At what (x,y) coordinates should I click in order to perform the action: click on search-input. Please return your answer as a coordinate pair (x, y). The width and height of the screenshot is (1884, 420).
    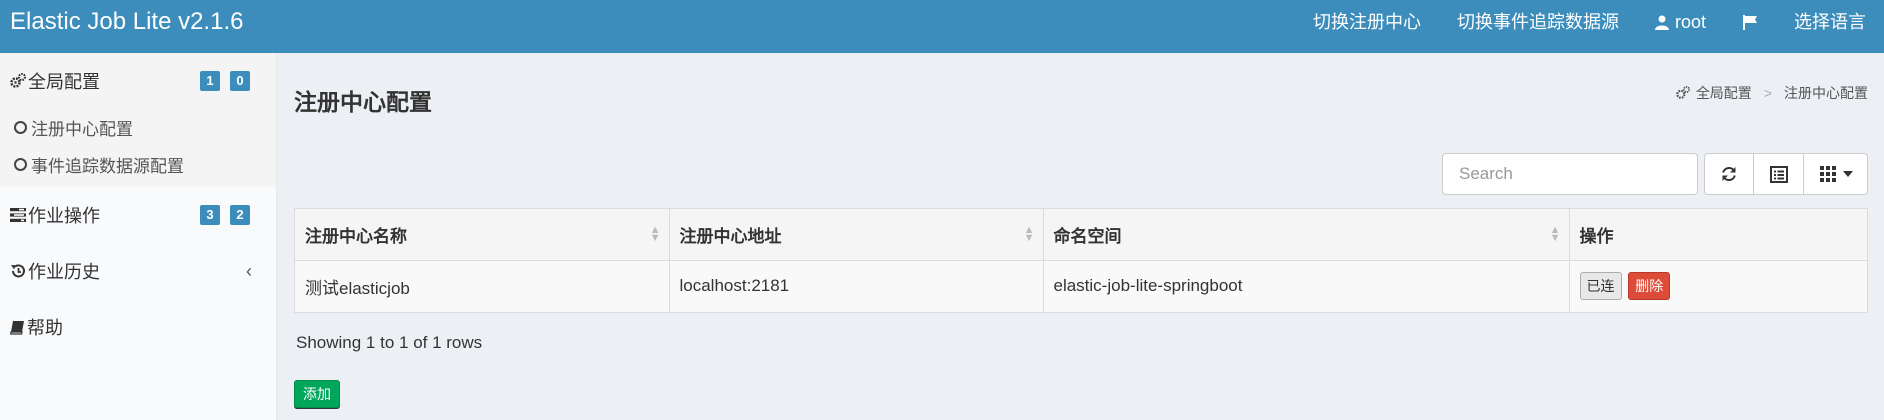
    Looking at the image, I should click on (1570, 174).